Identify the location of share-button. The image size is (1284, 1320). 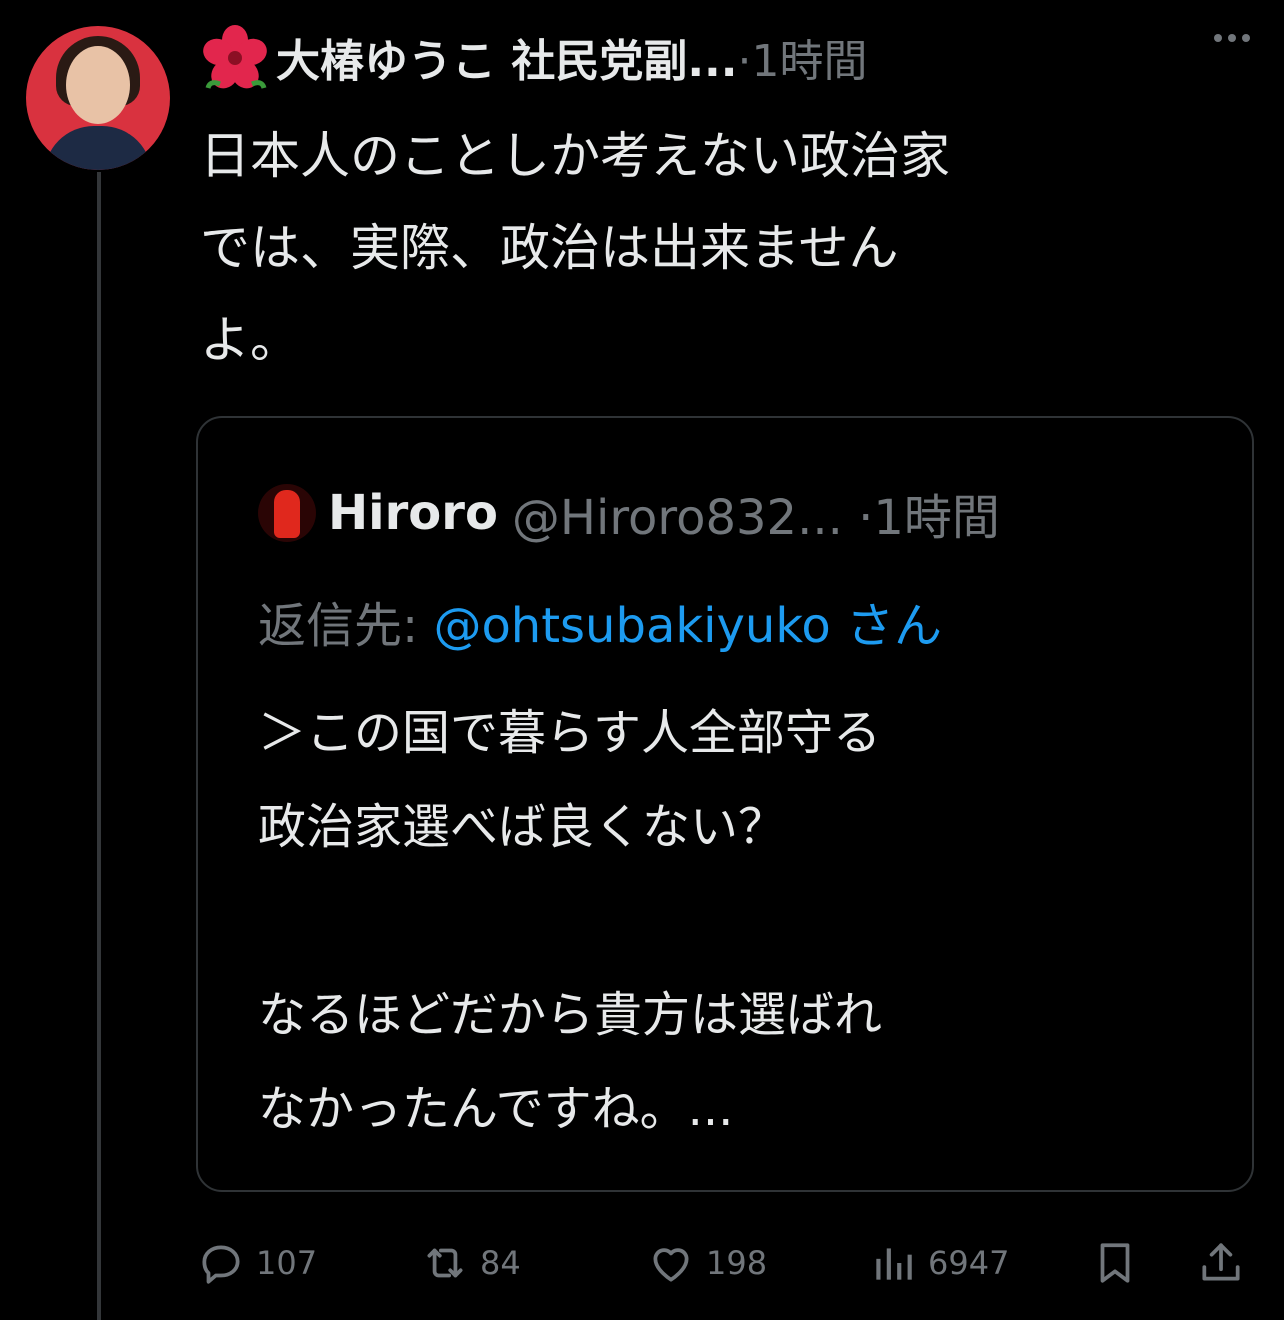
(1226, 1263).